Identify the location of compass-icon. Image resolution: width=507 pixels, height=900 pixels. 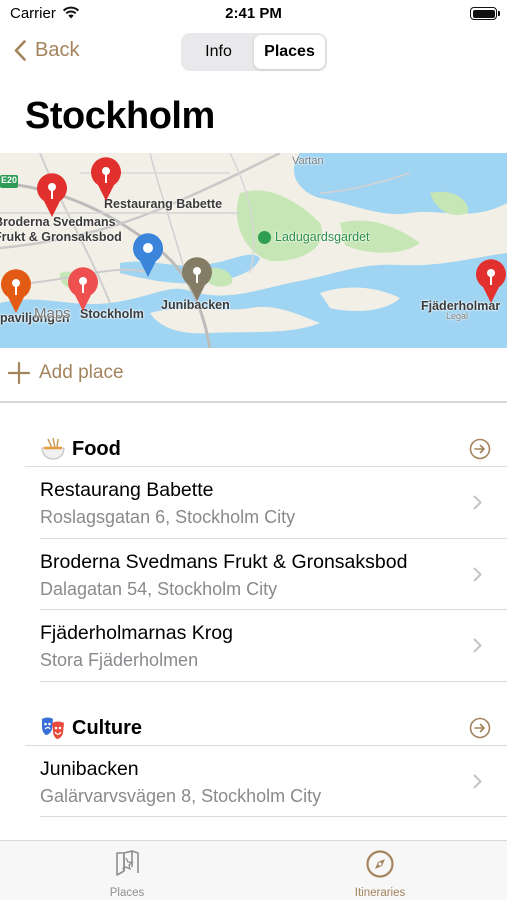
(380, 864).